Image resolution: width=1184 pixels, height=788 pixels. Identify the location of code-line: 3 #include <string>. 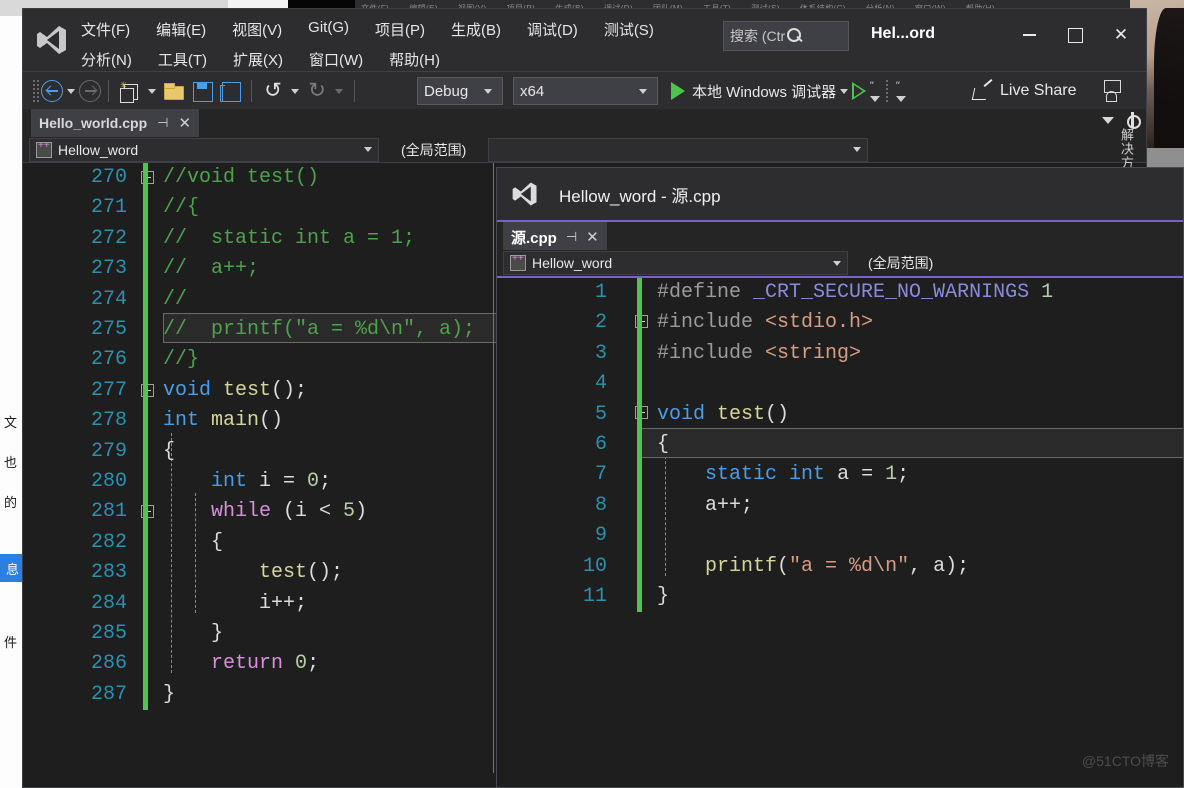
(840, 354).